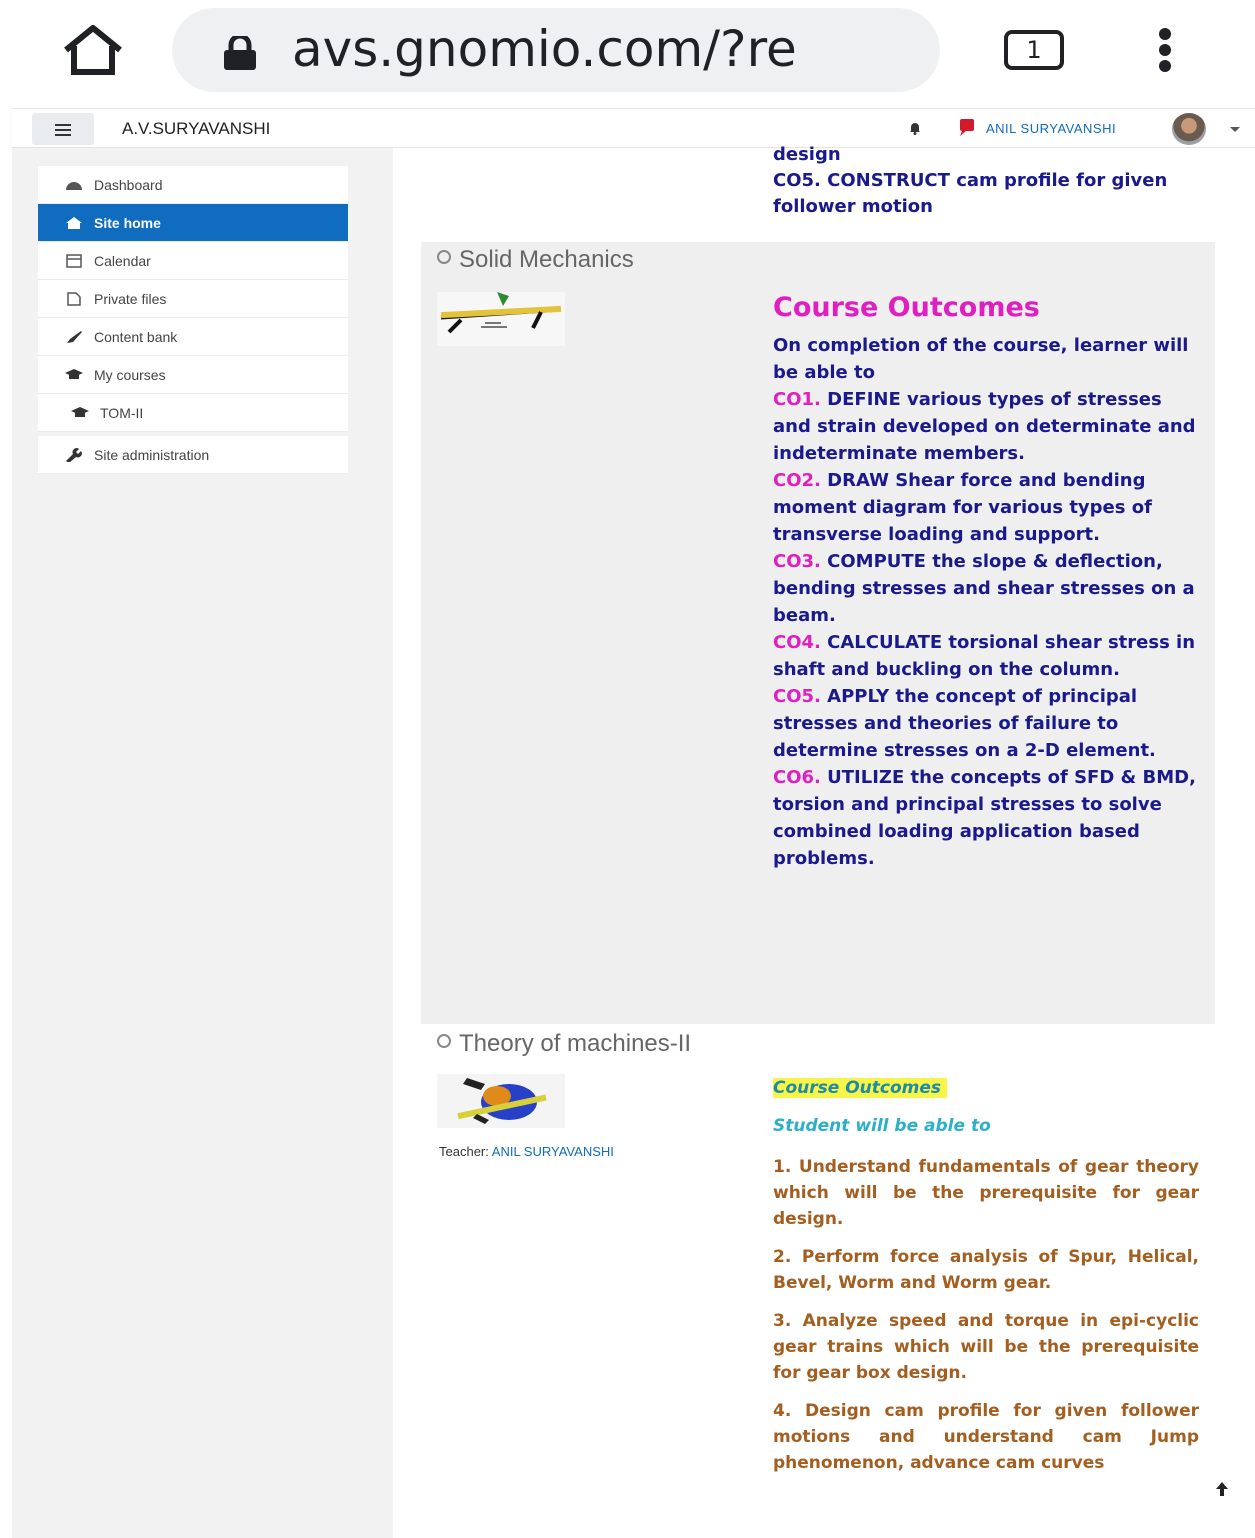 The width and height of the screenshot is (1255, 1538). Describe the element at coordinates (1189, 129) in the screenshot. I see `avatar` at that location.